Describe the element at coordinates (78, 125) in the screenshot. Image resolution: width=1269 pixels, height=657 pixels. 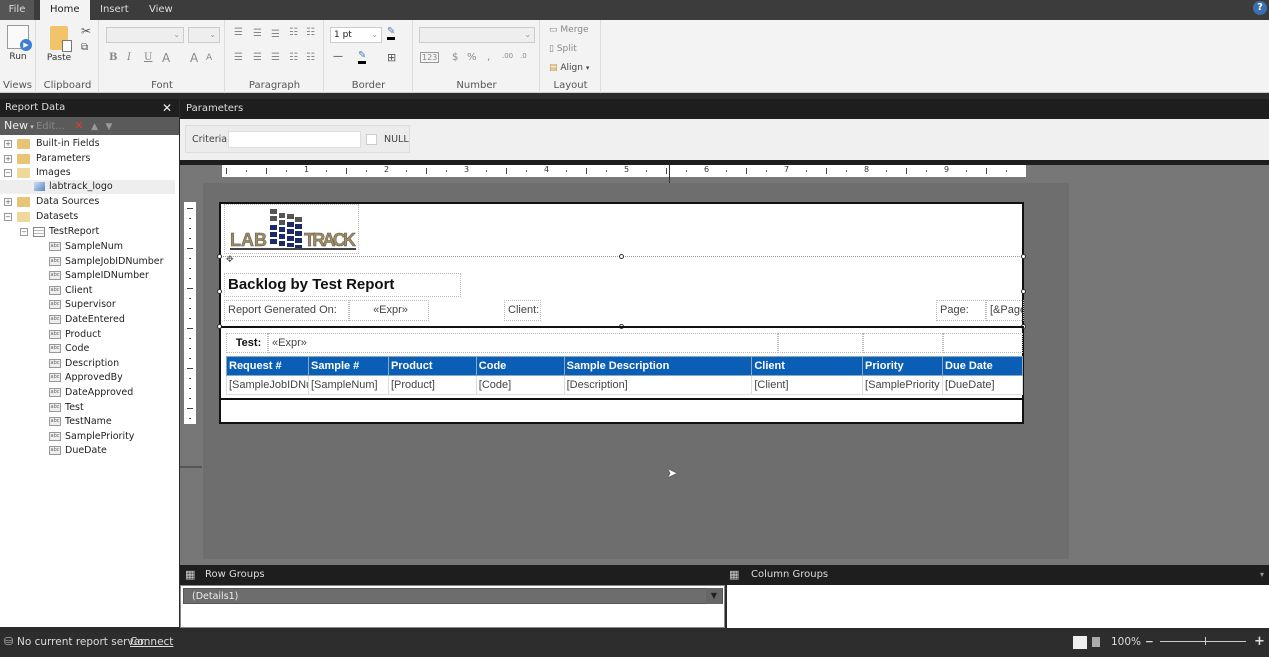
I see `delete-icon: ✕` at that location.